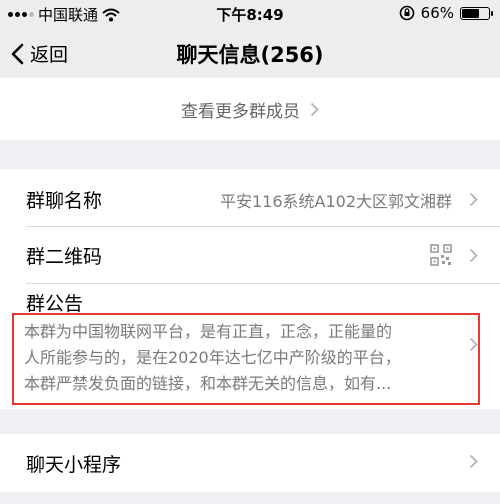 The height and width of the screenshot is (504, 500). I want to click on status-right: 66%, so click(446, 13).